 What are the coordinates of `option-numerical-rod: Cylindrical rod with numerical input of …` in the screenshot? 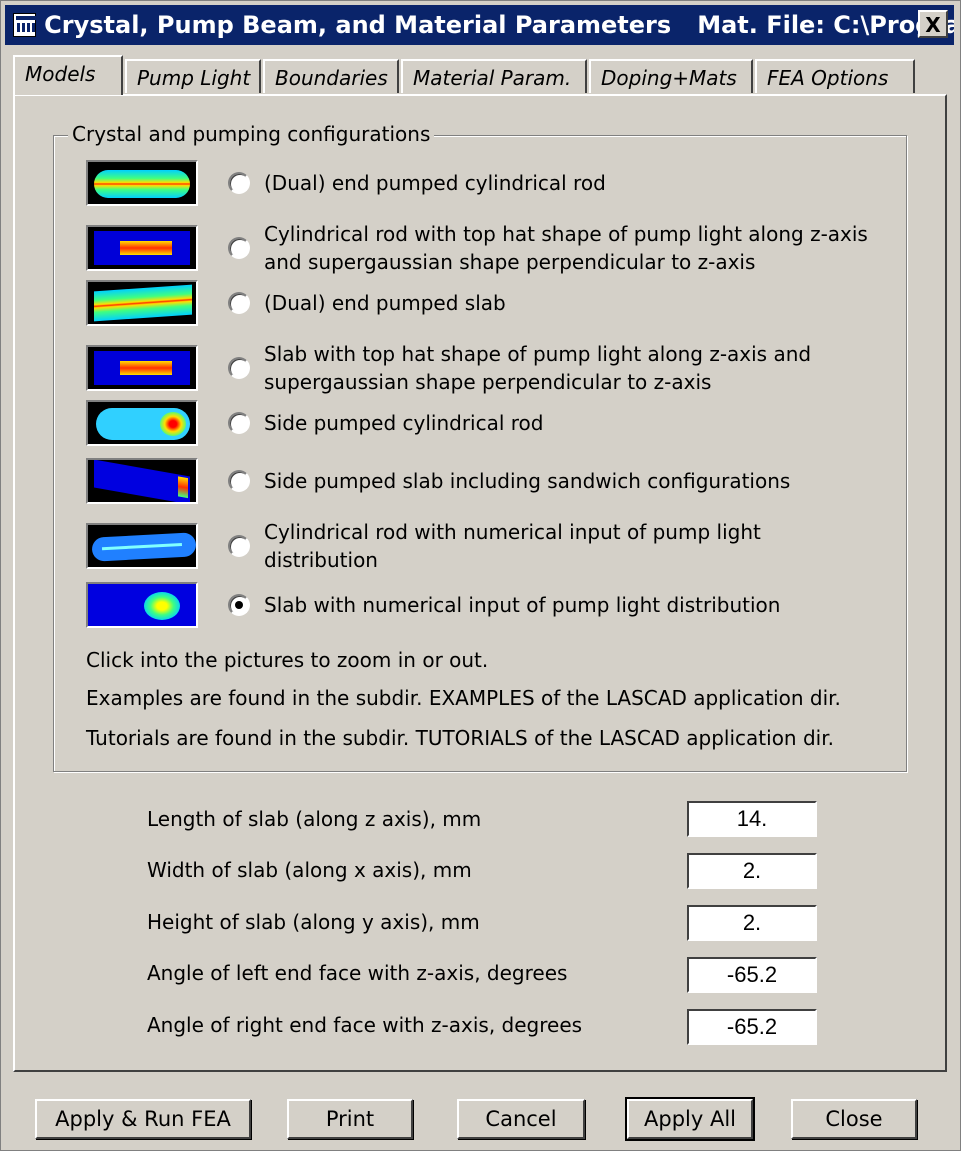 It's located at (480, 546).